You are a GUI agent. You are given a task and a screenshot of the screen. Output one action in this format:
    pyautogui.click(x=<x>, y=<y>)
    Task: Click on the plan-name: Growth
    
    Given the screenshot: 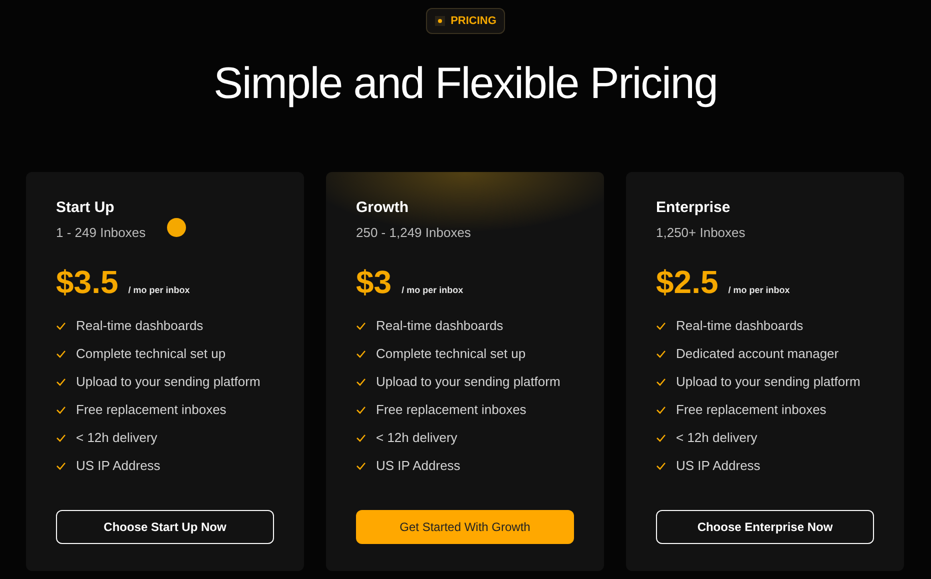 What is the action you would take?
    pyautogui.click(x=383, y=208)
    